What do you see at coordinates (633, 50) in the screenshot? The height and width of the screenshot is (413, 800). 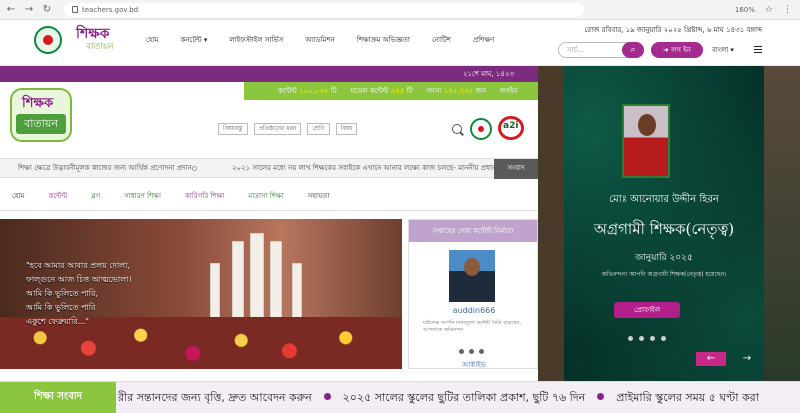 I see `search-button: ⌕` at bounding box center [633, 50].